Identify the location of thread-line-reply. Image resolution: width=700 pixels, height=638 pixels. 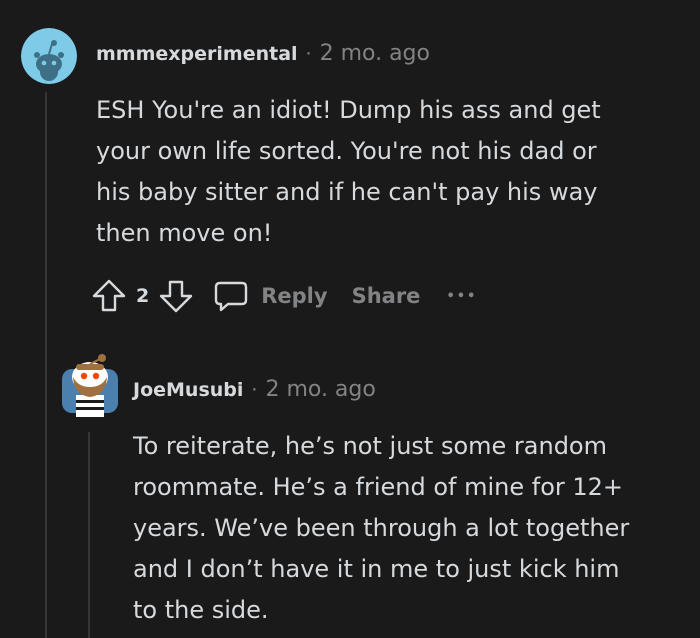
(89, 535).